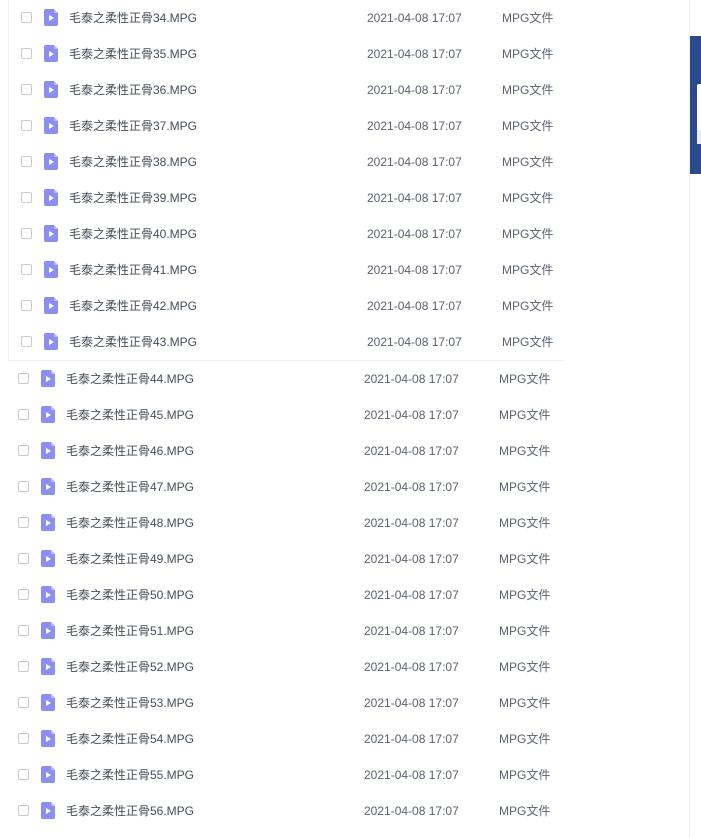 This screenshot has height=838, width=701. I want to click on file-name: 毛泰之柔性正骨40.MPG, so click(133, 234).